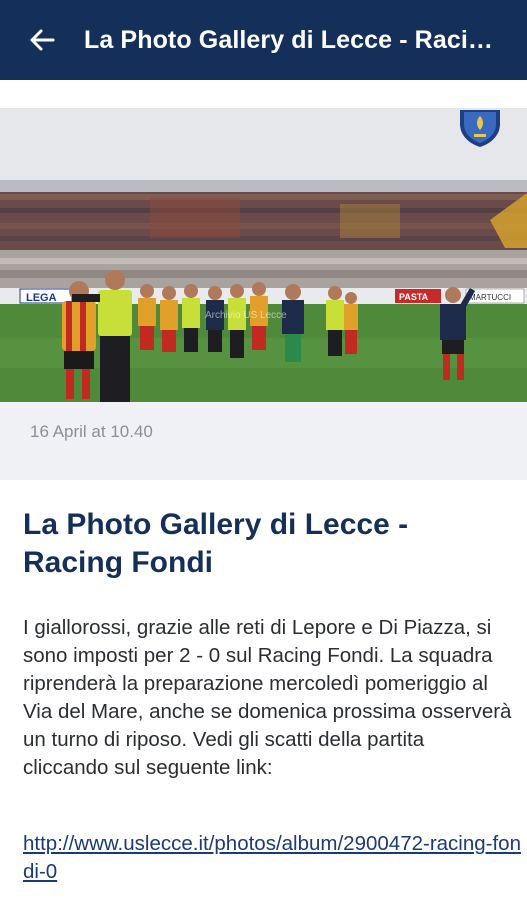  I want to click on meta-strip: 16 April at 10.40, so click(263, 441).